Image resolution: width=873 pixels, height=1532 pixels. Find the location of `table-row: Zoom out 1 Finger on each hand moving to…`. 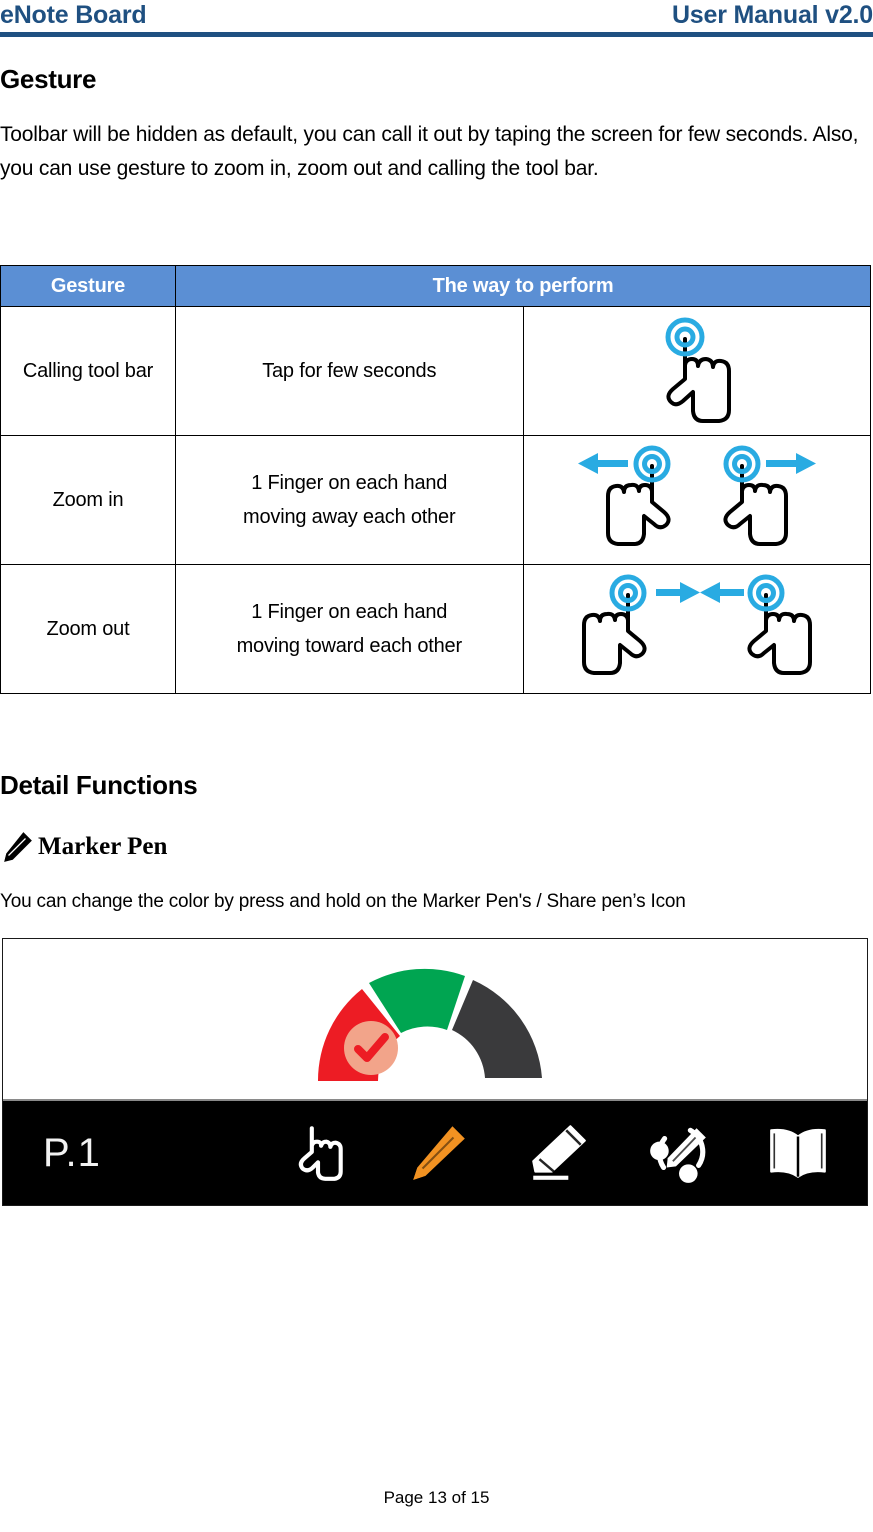

table-row: Zoom out 1 Finger on each hand moving to… is located at coordinates (435, 629).